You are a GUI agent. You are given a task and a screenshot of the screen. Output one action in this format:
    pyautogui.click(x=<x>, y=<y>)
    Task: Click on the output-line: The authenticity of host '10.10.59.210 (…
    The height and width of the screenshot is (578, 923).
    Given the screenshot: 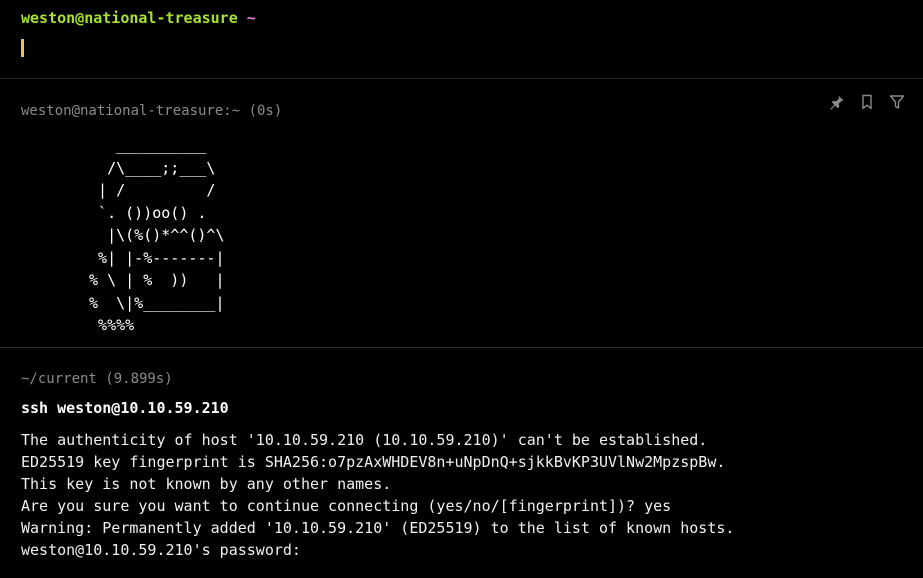 What is the action you would take?
    pyautogui.click(x=364, y=440)
    